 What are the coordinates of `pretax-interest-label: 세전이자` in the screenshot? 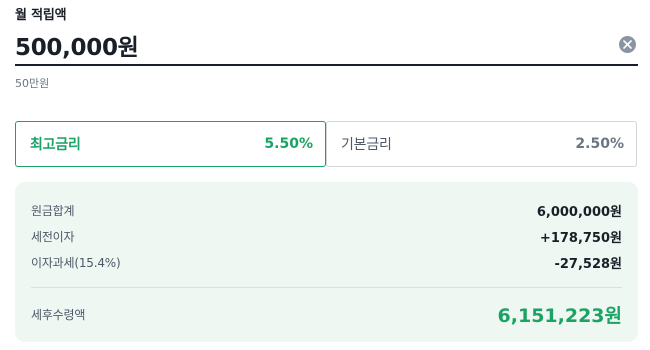 It's located at (53, 236).